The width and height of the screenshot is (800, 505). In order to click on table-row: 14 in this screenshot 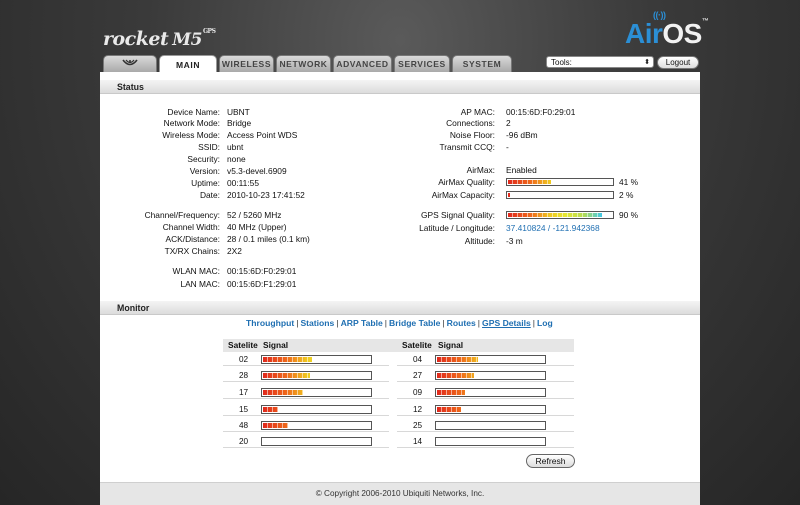, I will do `click(485, 441)`.